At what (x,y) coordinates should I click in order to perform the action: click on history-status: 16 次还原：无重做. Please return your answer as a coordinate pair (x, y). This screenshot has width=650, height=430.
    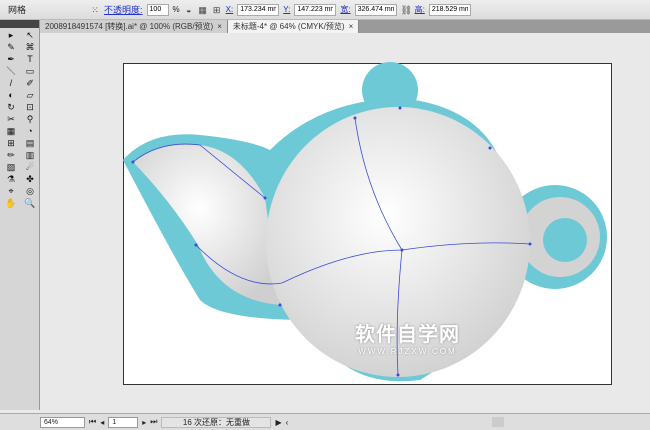
    Looking at the image, I should click on (216, 422).